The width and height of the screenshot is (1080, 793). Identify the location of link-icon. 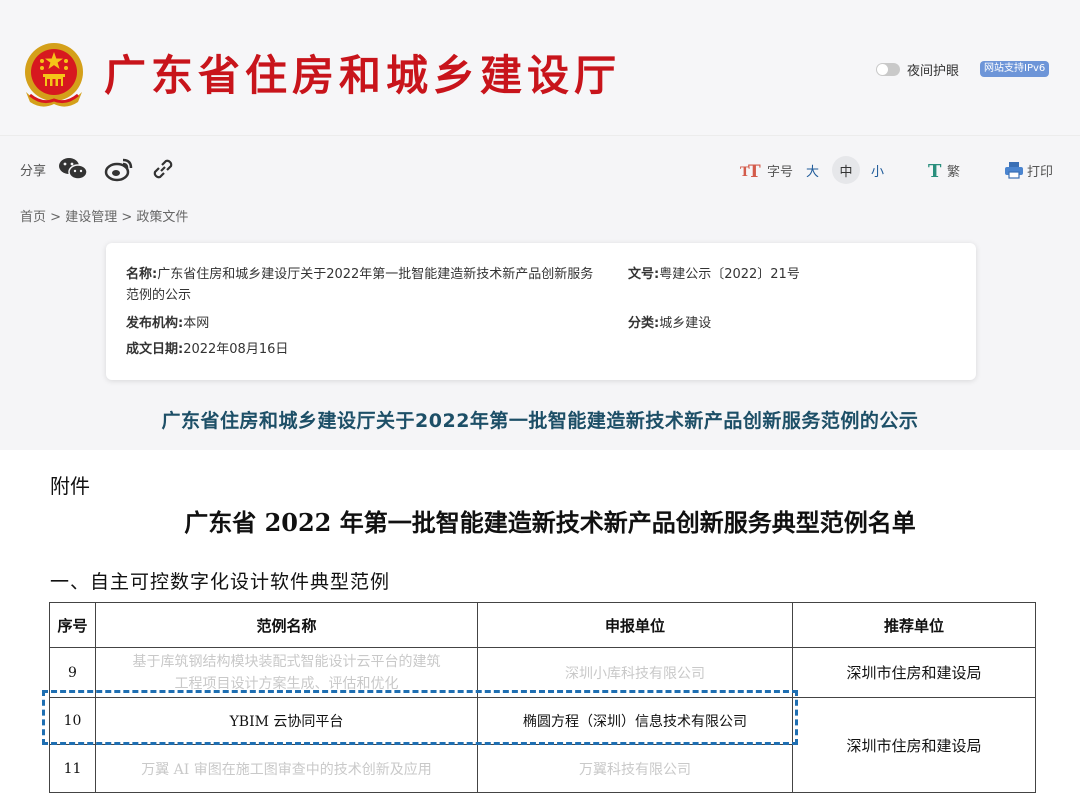
(163, 169).